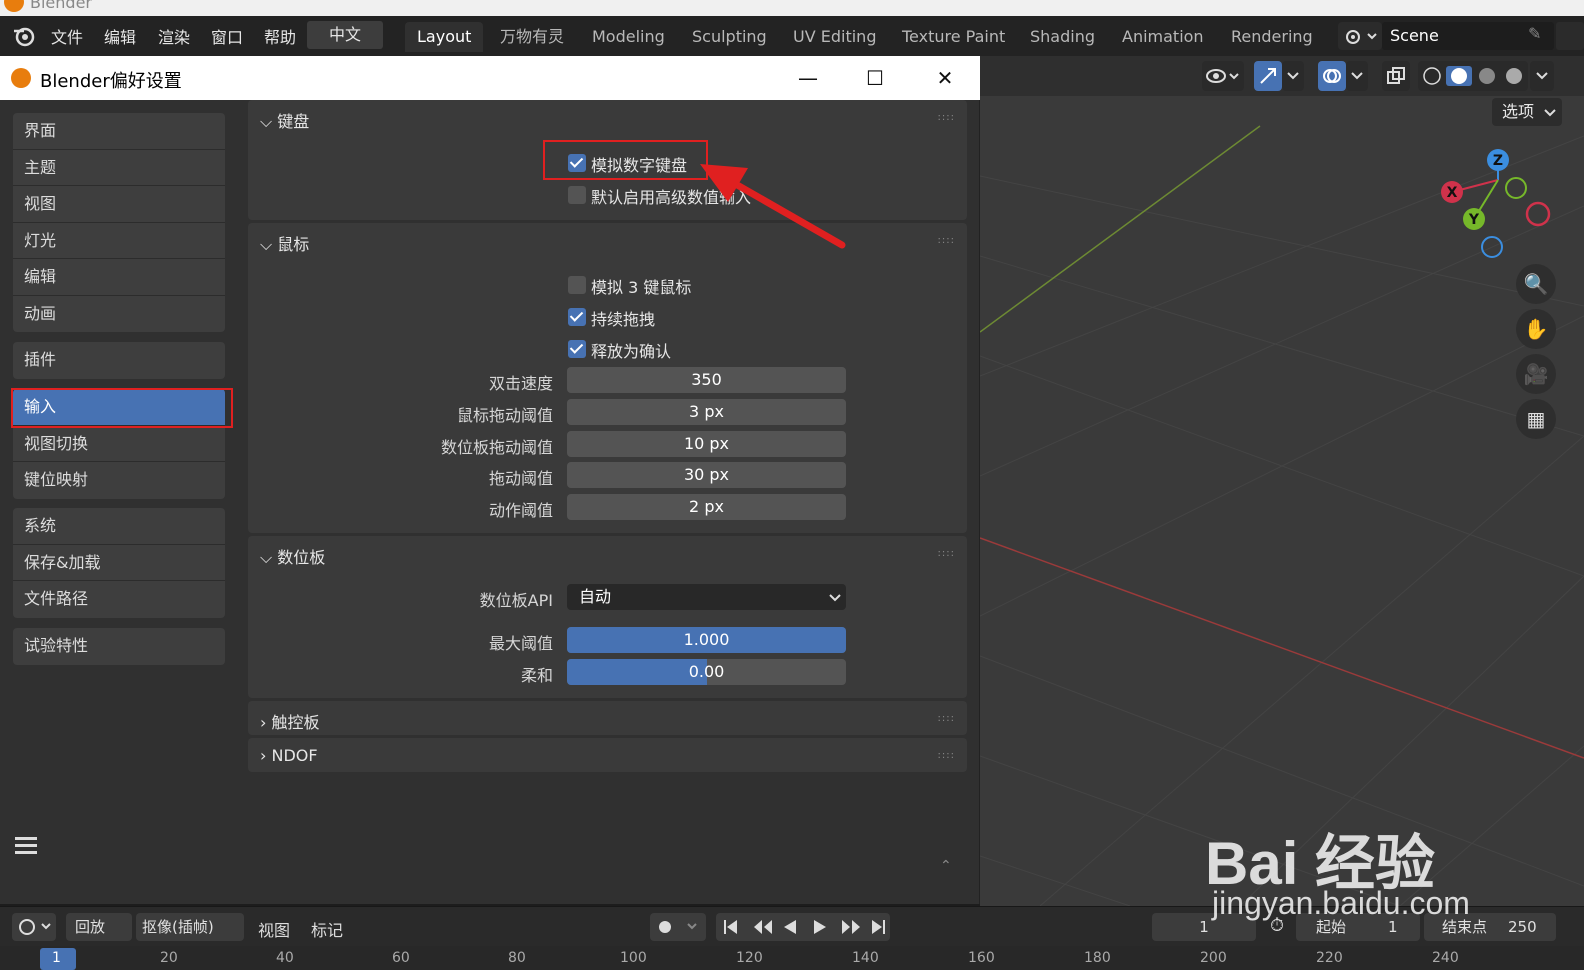 The width and height of the screenshot is (1584, 970). What do you see at coordinates (577, 317) in the screenshot?
I see `continuous-grab-checkbox` at bounding box center [577, 317].